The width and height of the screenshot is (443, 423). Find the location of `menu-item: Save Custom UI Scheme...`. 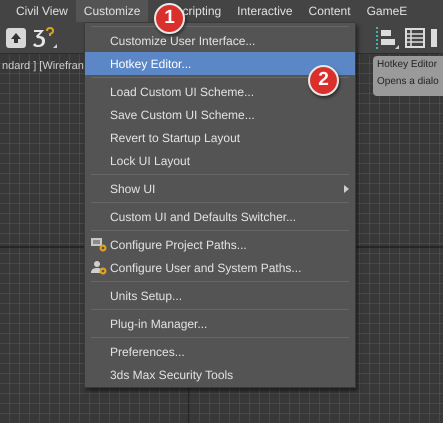

menu-item: Save Custom UI Scheme... is located at coordinates (220, 114).